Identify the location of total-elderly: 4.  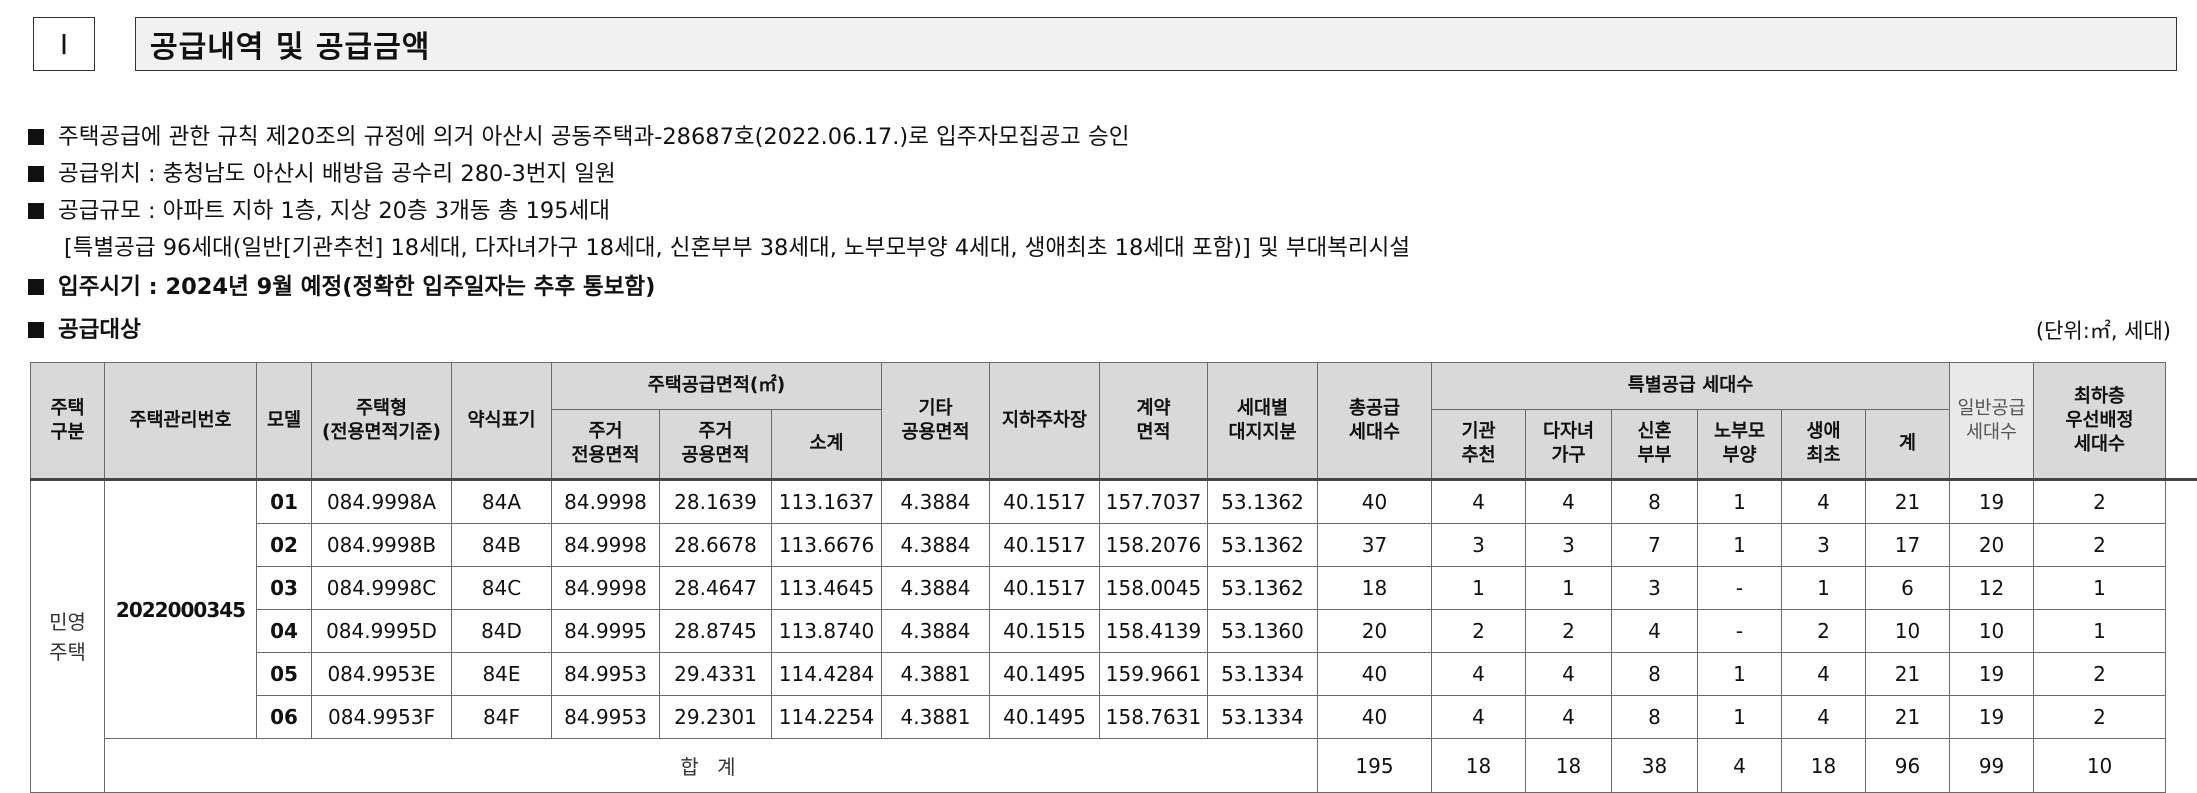
(1740, 766).